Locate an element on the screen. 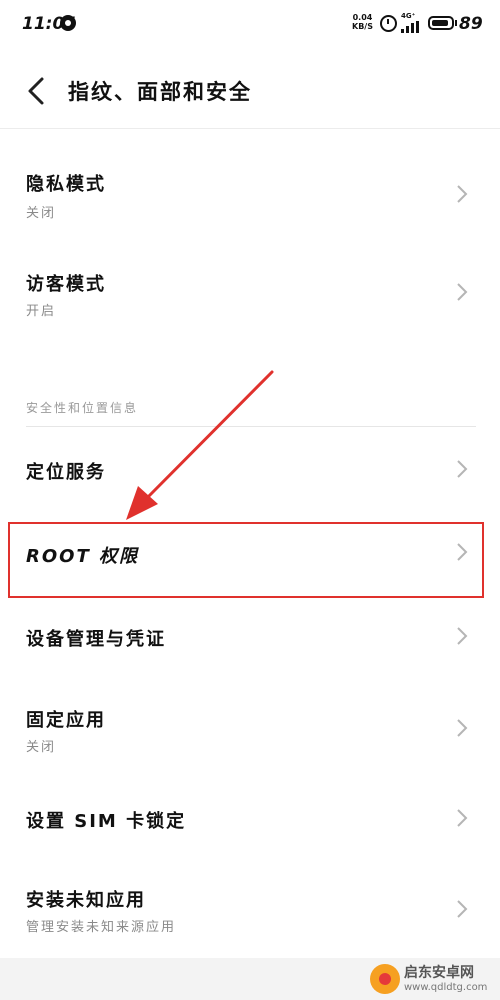 This screenshot has width=500, height=1000. item-title: 定位服务 is located at coordinates (66, 472).